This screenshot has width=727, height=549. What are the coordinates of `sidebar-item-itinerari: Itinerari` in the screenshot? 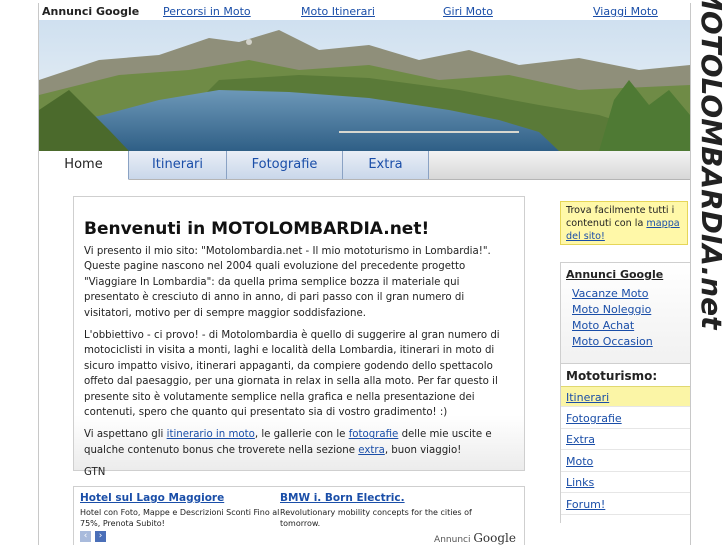 It's located at (625, 396).